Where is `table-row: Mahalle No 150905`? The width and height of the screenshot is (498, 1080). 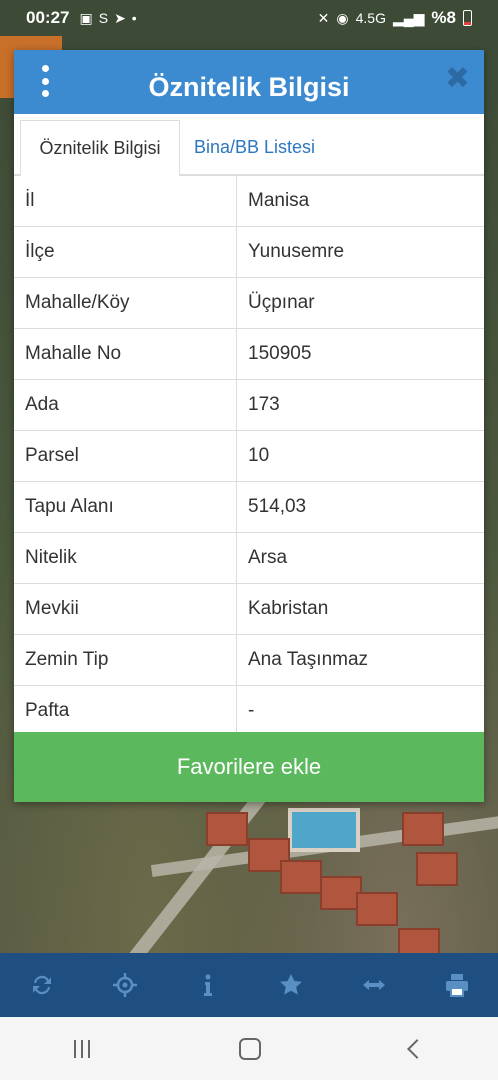 table-row: Mahalle No 150905 is located at coordinates (249, 354).